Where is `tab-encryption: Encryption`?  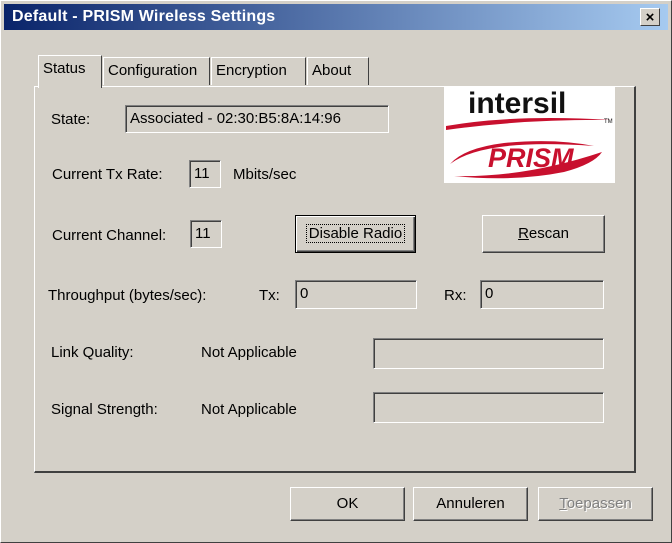 tab-encryption: Encryption is located at coordinates (258, 71).